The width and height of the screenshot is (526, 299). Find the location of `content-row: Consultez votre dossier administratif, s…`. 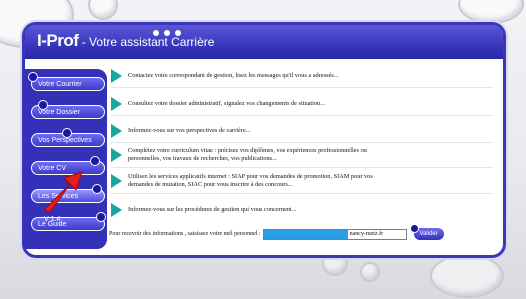

content-row: Consultez votre dossier administratif, s… is located at coordinates (302, 104).